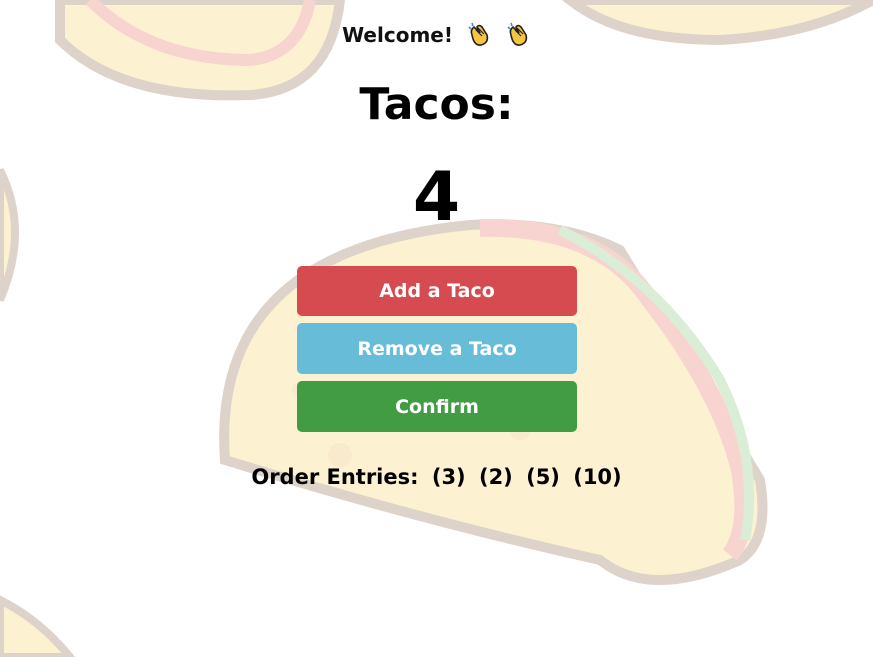  I want to click on welcome-message: Welcome!, so click(436, 37).